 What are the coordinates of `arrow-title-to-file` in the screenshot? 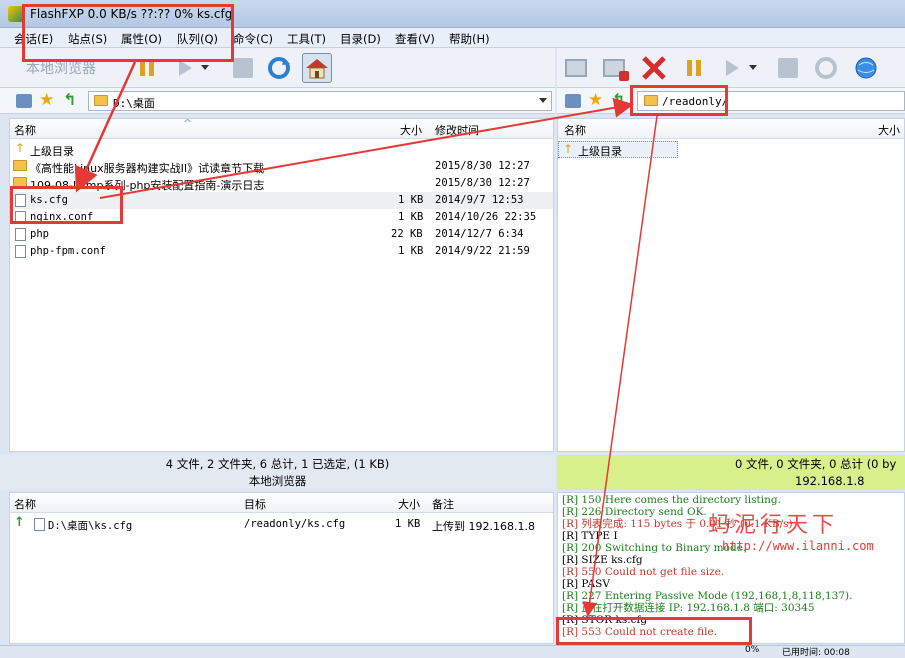 It's located at (105, 127).